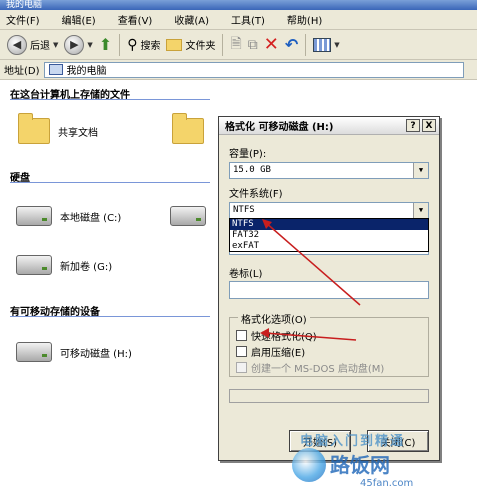  What do you see at coordinates (278, 353) in the screenshot?
I see `checkbox-label: 启用压缩(E)` at bounding box center [278, 353].